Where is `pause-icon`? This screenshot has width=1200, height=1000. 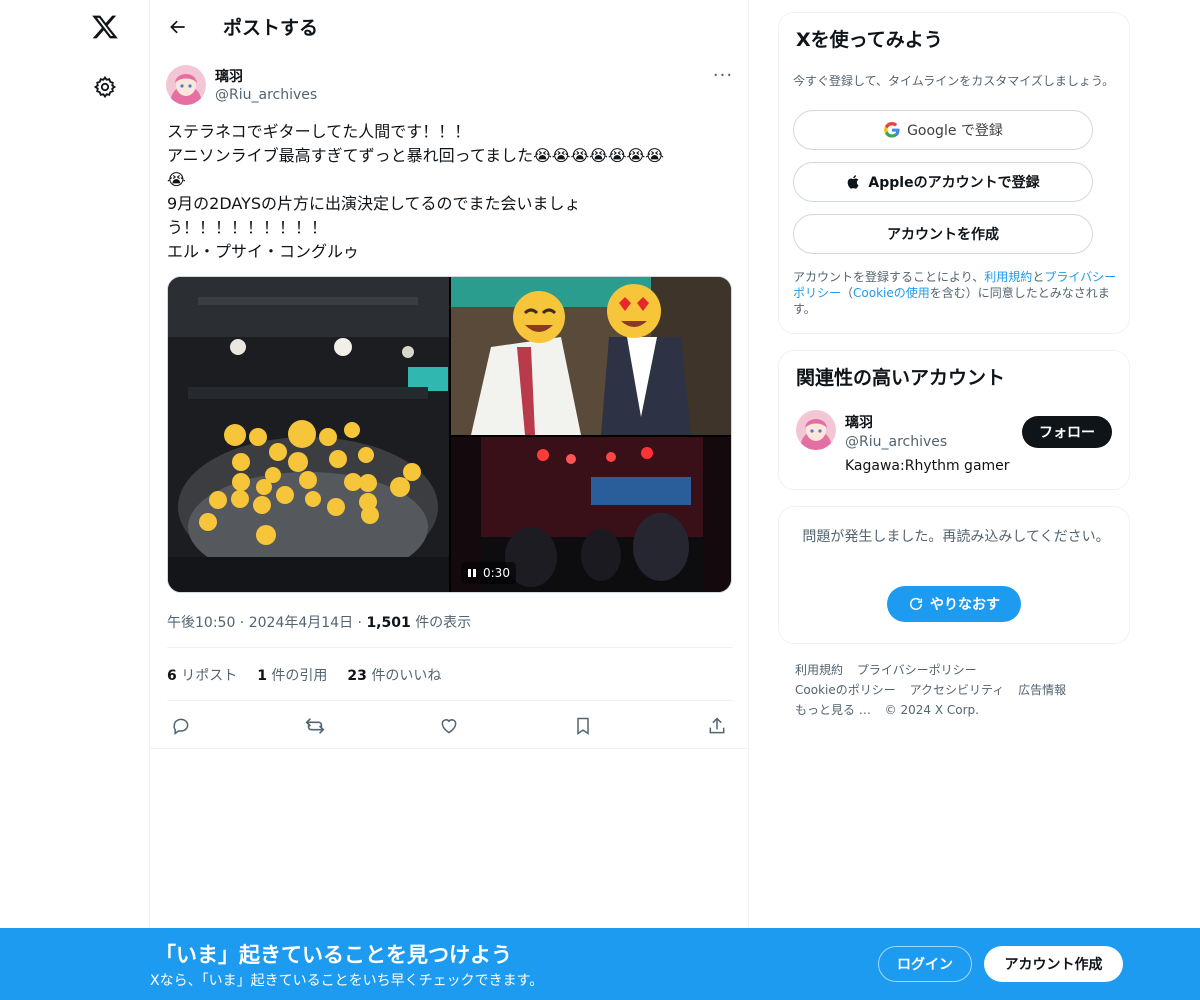 pause-icon is located at coordinates (472, 573).